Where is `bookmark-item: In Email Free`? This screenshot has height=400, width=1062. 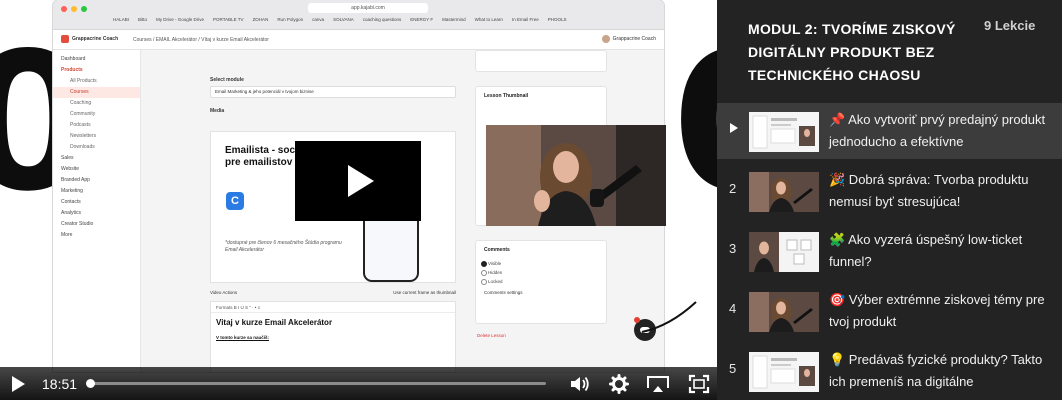
bookmark-item: In Email Free is located at coordinates (525, 19).